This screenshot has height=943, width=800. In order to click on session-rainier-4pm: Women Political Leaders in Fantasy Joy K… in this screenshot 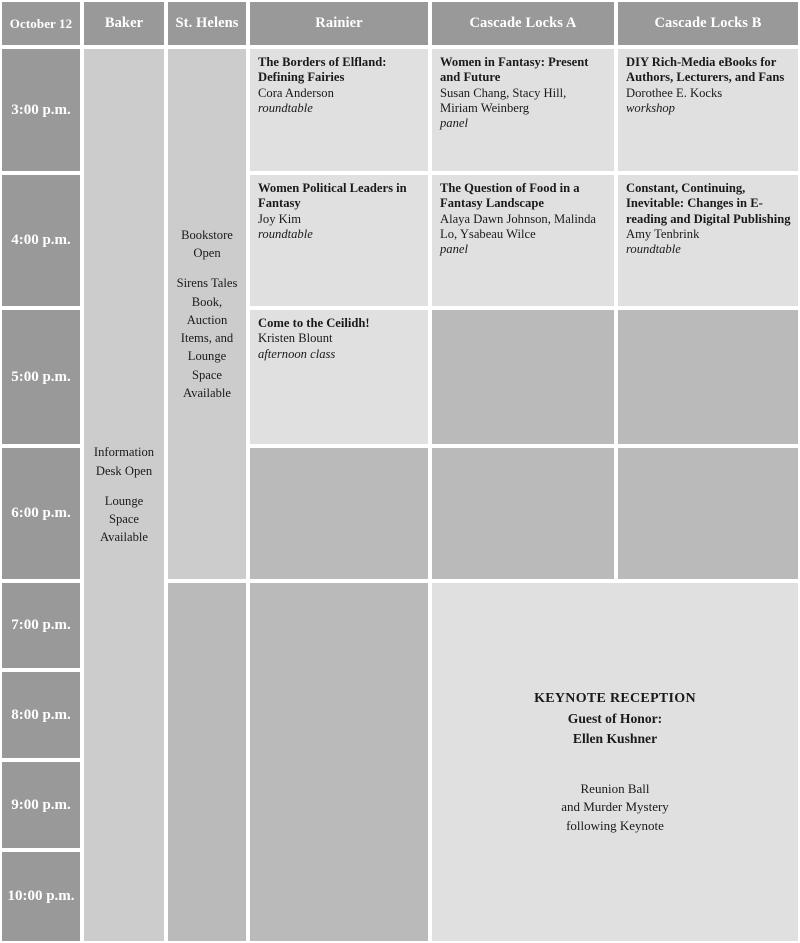, I will do `click(339, 240)`.